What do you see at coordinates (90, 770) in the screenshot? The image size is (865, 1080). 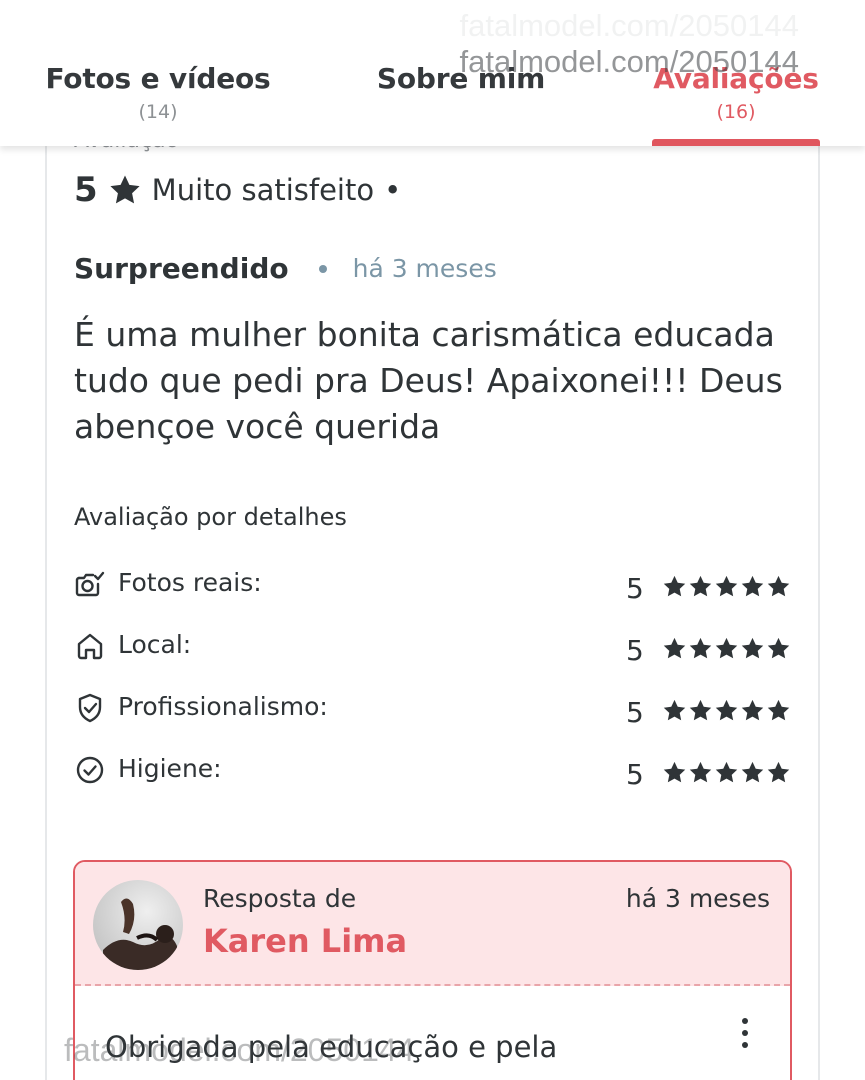 I see `circle-check-icon` at bounding box center [90, 770].